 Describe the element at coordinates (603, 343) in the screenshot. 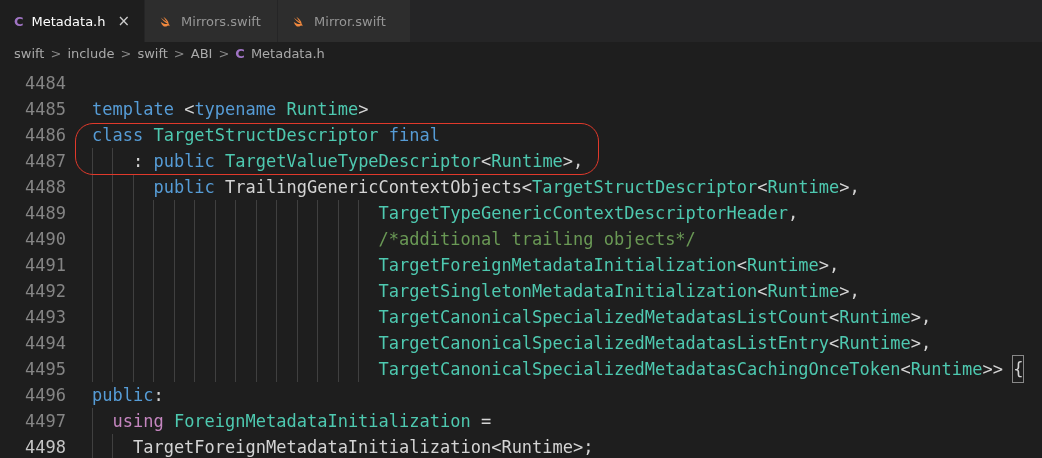

I see `code-type: TargetCanonicalSpecializedMetadatasListEntry` at that location.